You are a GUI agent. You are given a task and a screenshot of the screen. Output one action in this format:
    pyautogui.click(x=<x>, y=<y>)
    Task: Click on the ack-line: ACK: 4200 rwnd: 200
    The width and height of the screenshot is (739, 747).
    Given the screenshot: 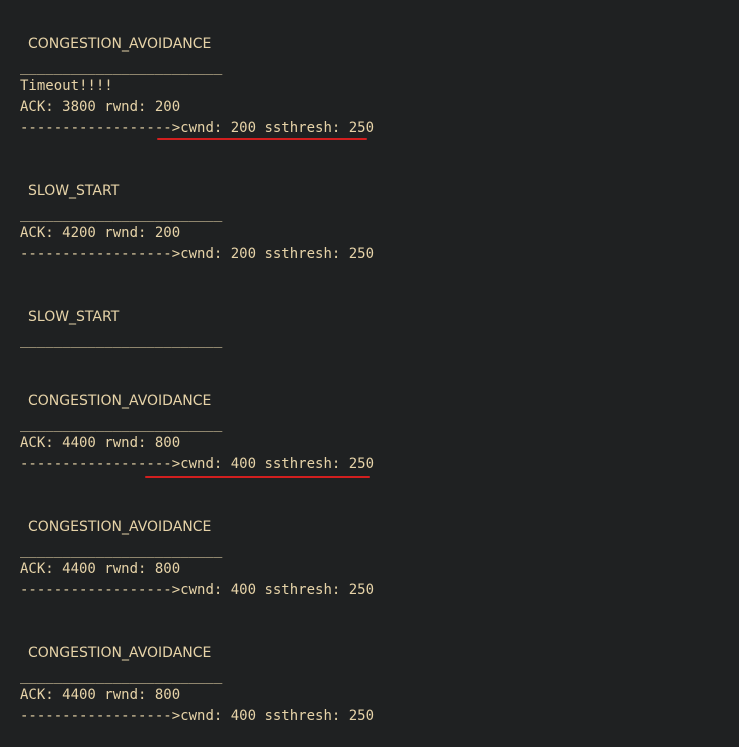 What is the action you would take?
    pyautogui.click(x=100, y=233)
    